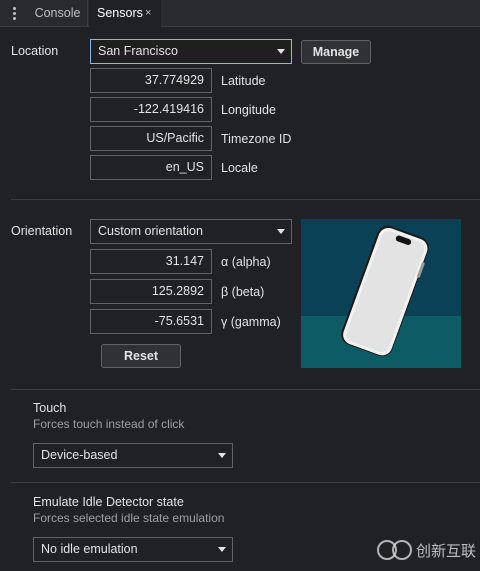 The width and height of the screenshot is (480, 571). I want to click on kebab-menu-icon, so click(14, 14).